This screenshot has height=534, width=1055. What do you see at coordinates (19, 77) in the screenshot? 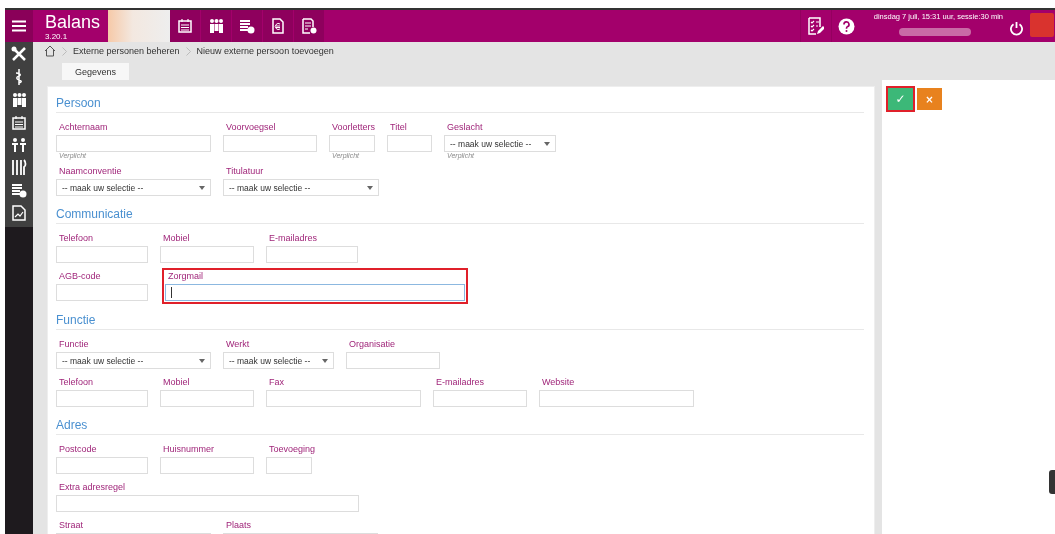
I see `staff-icon` at bounding box center [19, 77].